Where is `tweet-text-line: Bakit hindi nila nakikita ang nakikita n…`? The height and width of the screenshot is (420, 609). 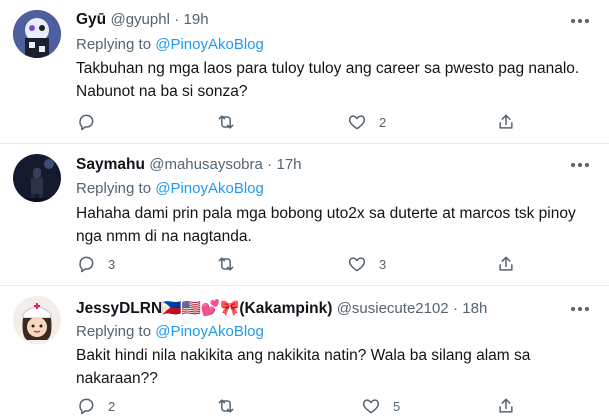 tweet-text-line: Bakit hindi nila nakikita ang nakikita n… is located at coordinates (303, 355).